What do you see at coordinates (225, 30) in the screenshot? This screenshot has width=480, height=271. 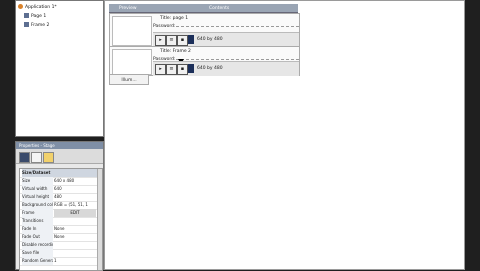 I see `page-info: Title: page 1 Password: ▸ ≡ ▪ 640 by 480` at bounding box center [225, 30].